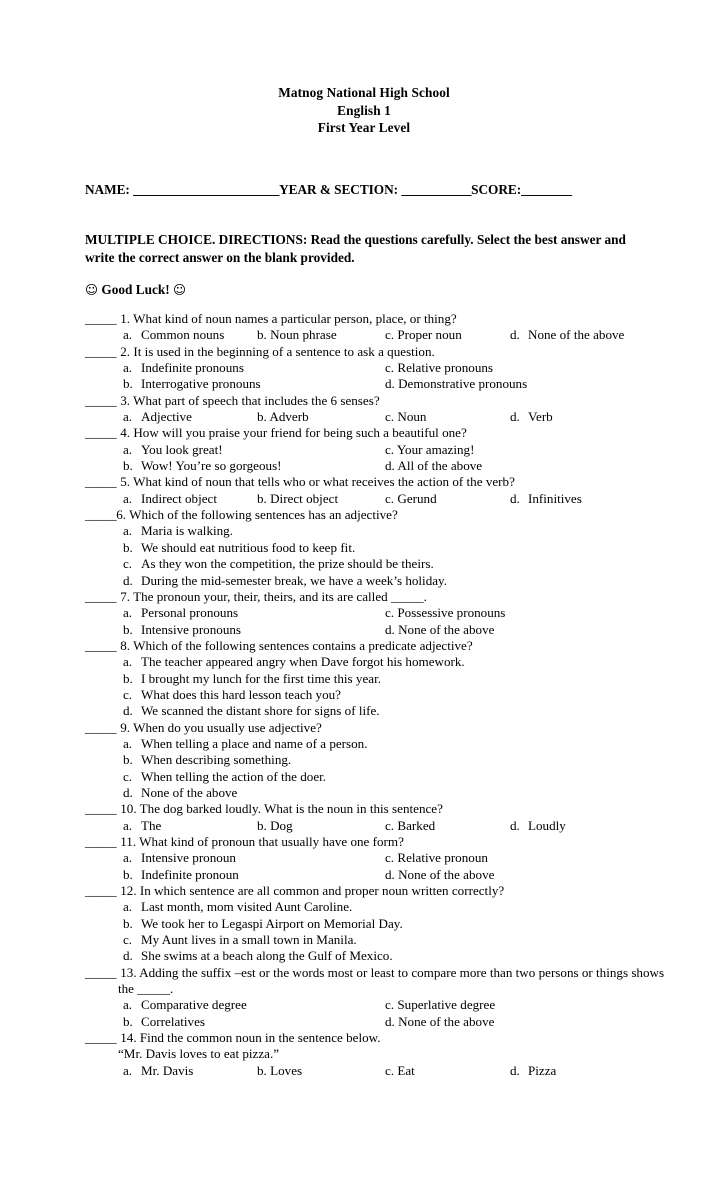 This screenshot has height=1199, width=728. Describe the element at coordinates (206, 189) in the screenshot. I see `name-blank-field: _______________________` at that location.